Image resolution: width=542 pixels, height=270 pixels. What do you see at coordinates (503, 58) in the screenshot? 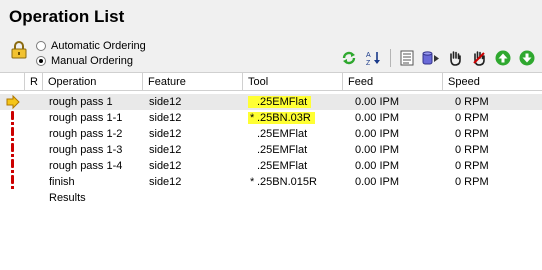
I see `move-up-icon` at bounding box center [503, 58].